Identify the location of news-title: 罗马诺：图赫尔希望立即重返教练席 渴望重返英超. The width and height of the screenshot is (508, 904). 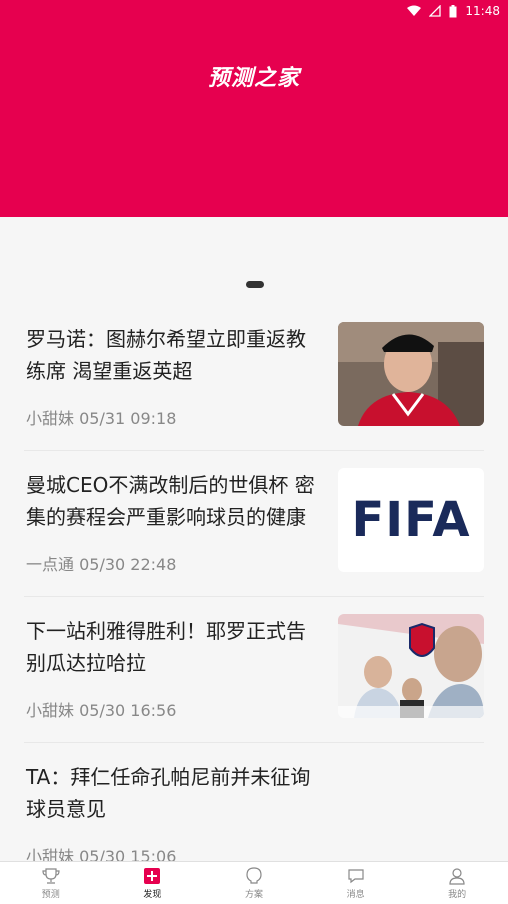
(166, 355).